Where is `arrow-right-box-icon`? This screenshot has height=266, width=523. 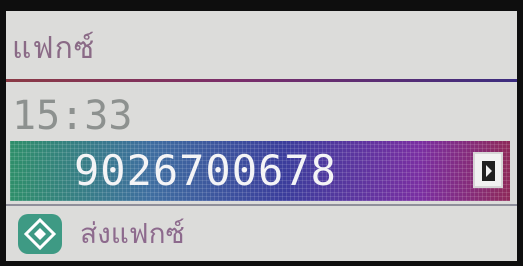
arrow-right-box-icon is located at coordinates (488, 170).